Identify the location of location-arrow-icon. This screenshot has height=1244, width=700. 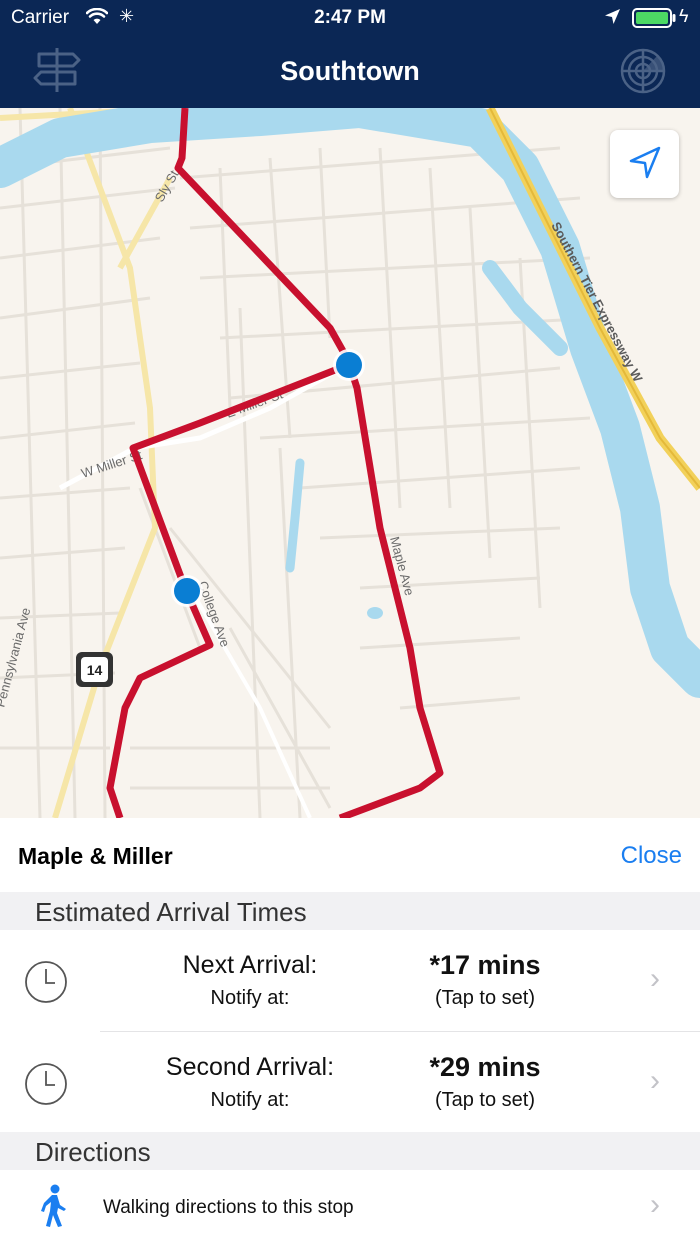
(645, 164).